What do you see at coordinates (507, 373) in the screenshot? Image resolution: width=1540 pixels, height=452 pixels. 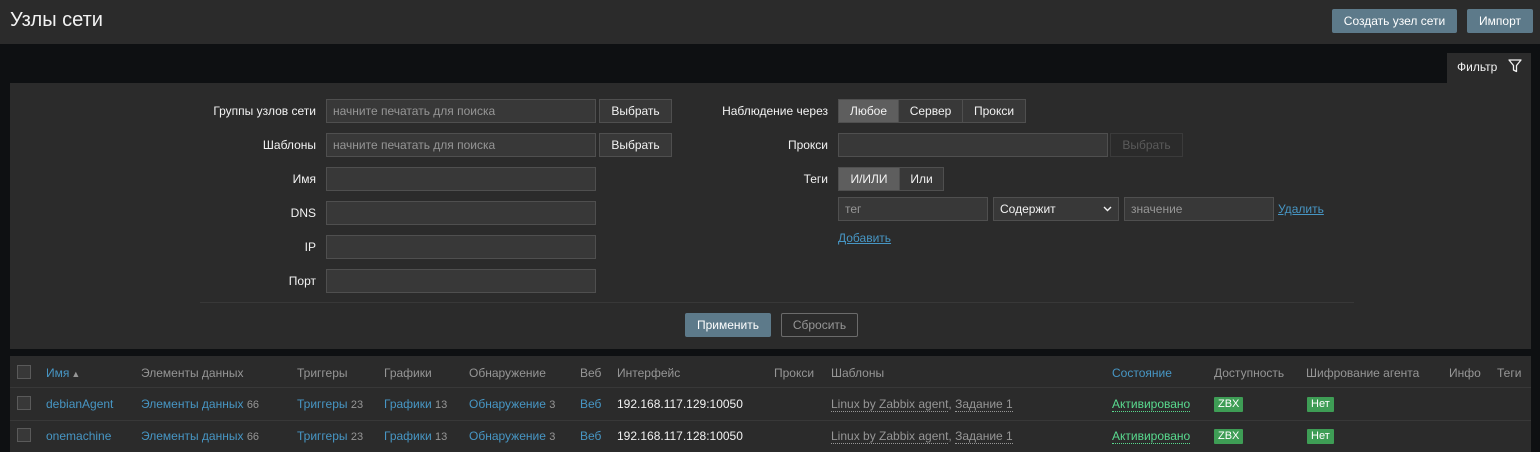 I see `column-discovery-header: Обнаружение` at bounding box center [507, 373].